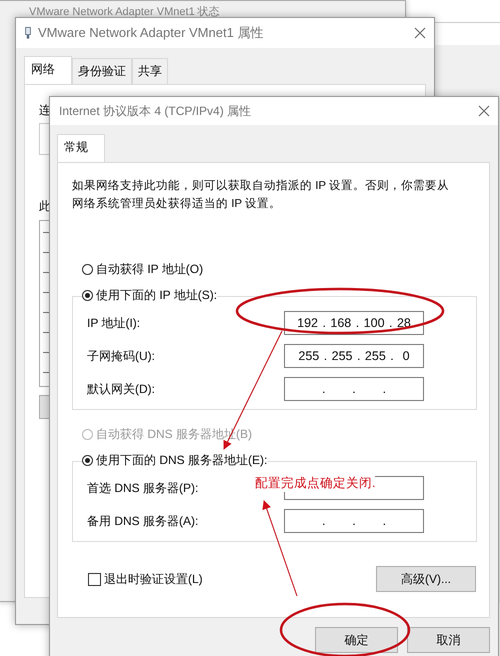 The image size is (500, 656). I want to click on annotation-tooltip: 配置完成点确定关闭., so click(315, 483).